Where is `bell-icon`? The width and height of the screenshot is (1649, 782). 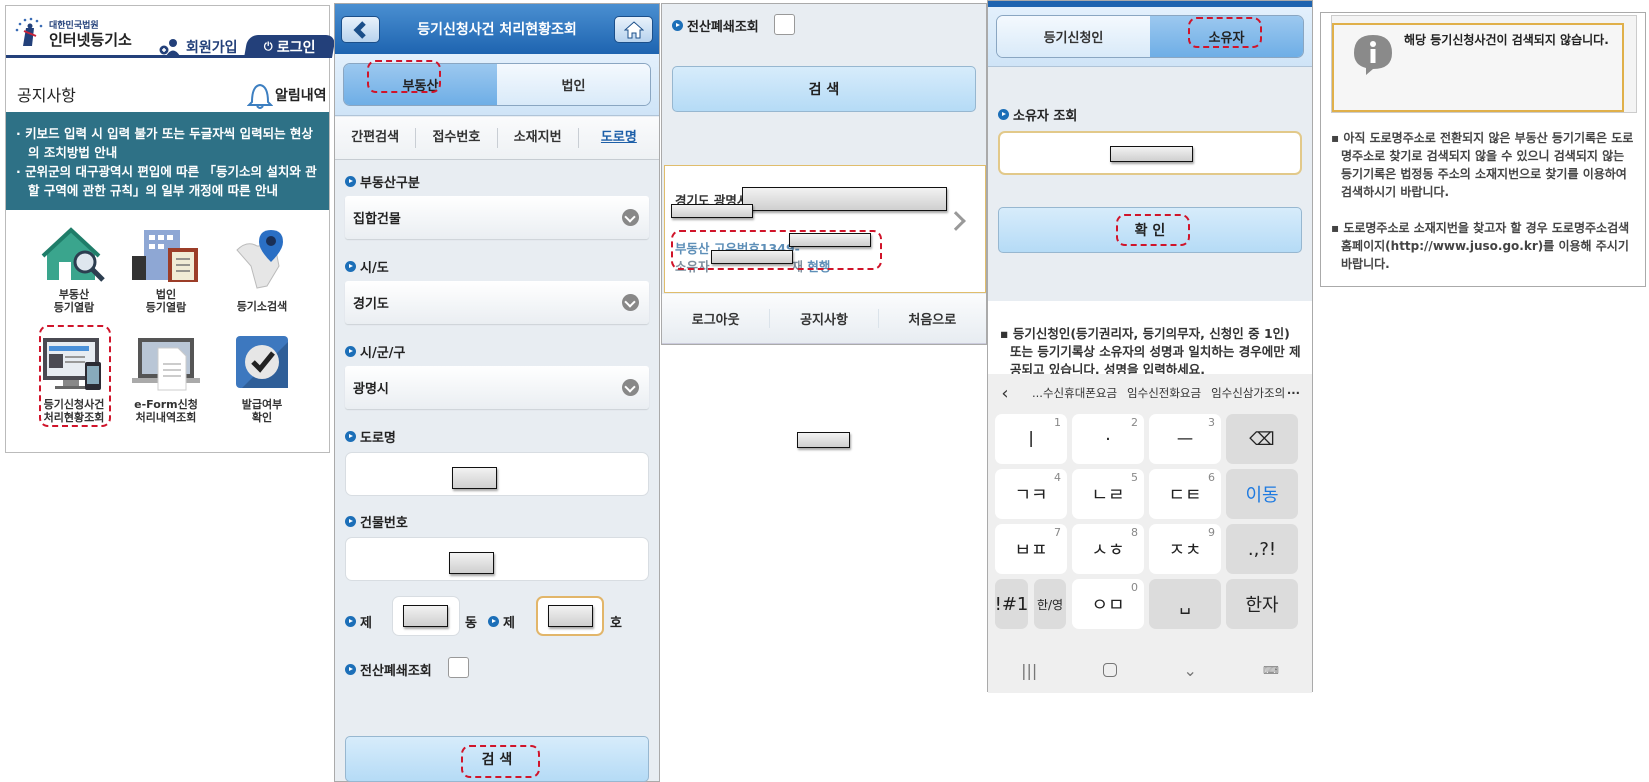
bell-icon is located at coordinates (260, 96).